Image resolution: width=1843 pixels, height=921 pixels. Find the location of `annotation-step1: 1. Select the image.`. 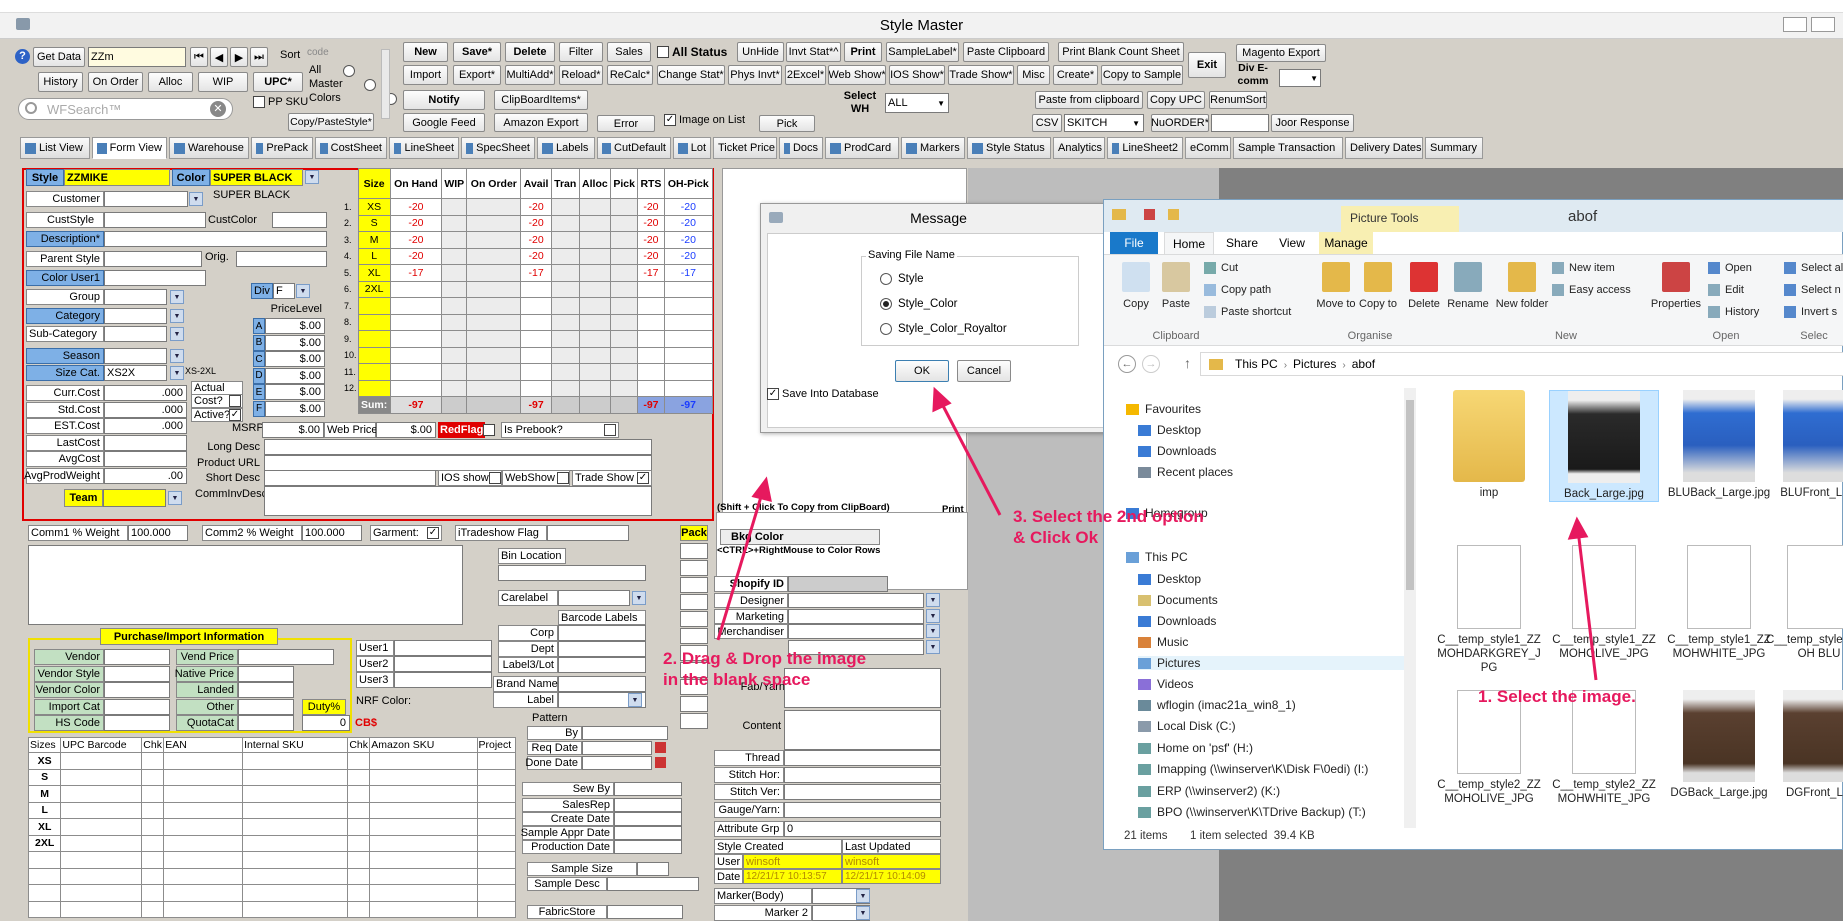

annotation-step1: 1. Select the image. is located at coordinates (1557, 696).